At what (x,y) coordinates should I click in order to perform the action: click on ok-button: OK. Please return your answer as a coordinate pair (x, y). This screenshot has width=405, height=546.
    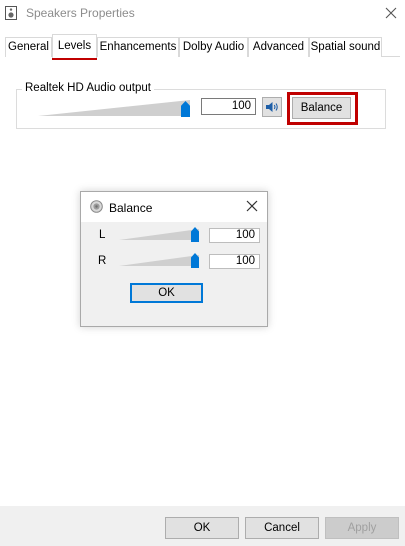
    Looking at the image, I should click on (202, 528).